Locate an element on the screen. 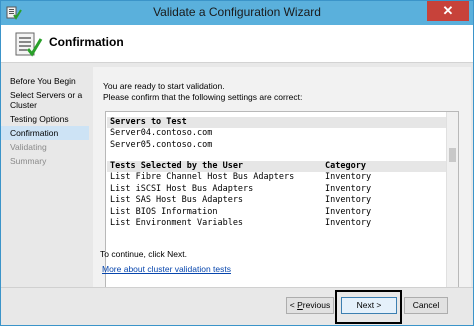 The width and height of the screenshot is (474, 326). page-title: Confirmation is located at coordinates (86, 42).